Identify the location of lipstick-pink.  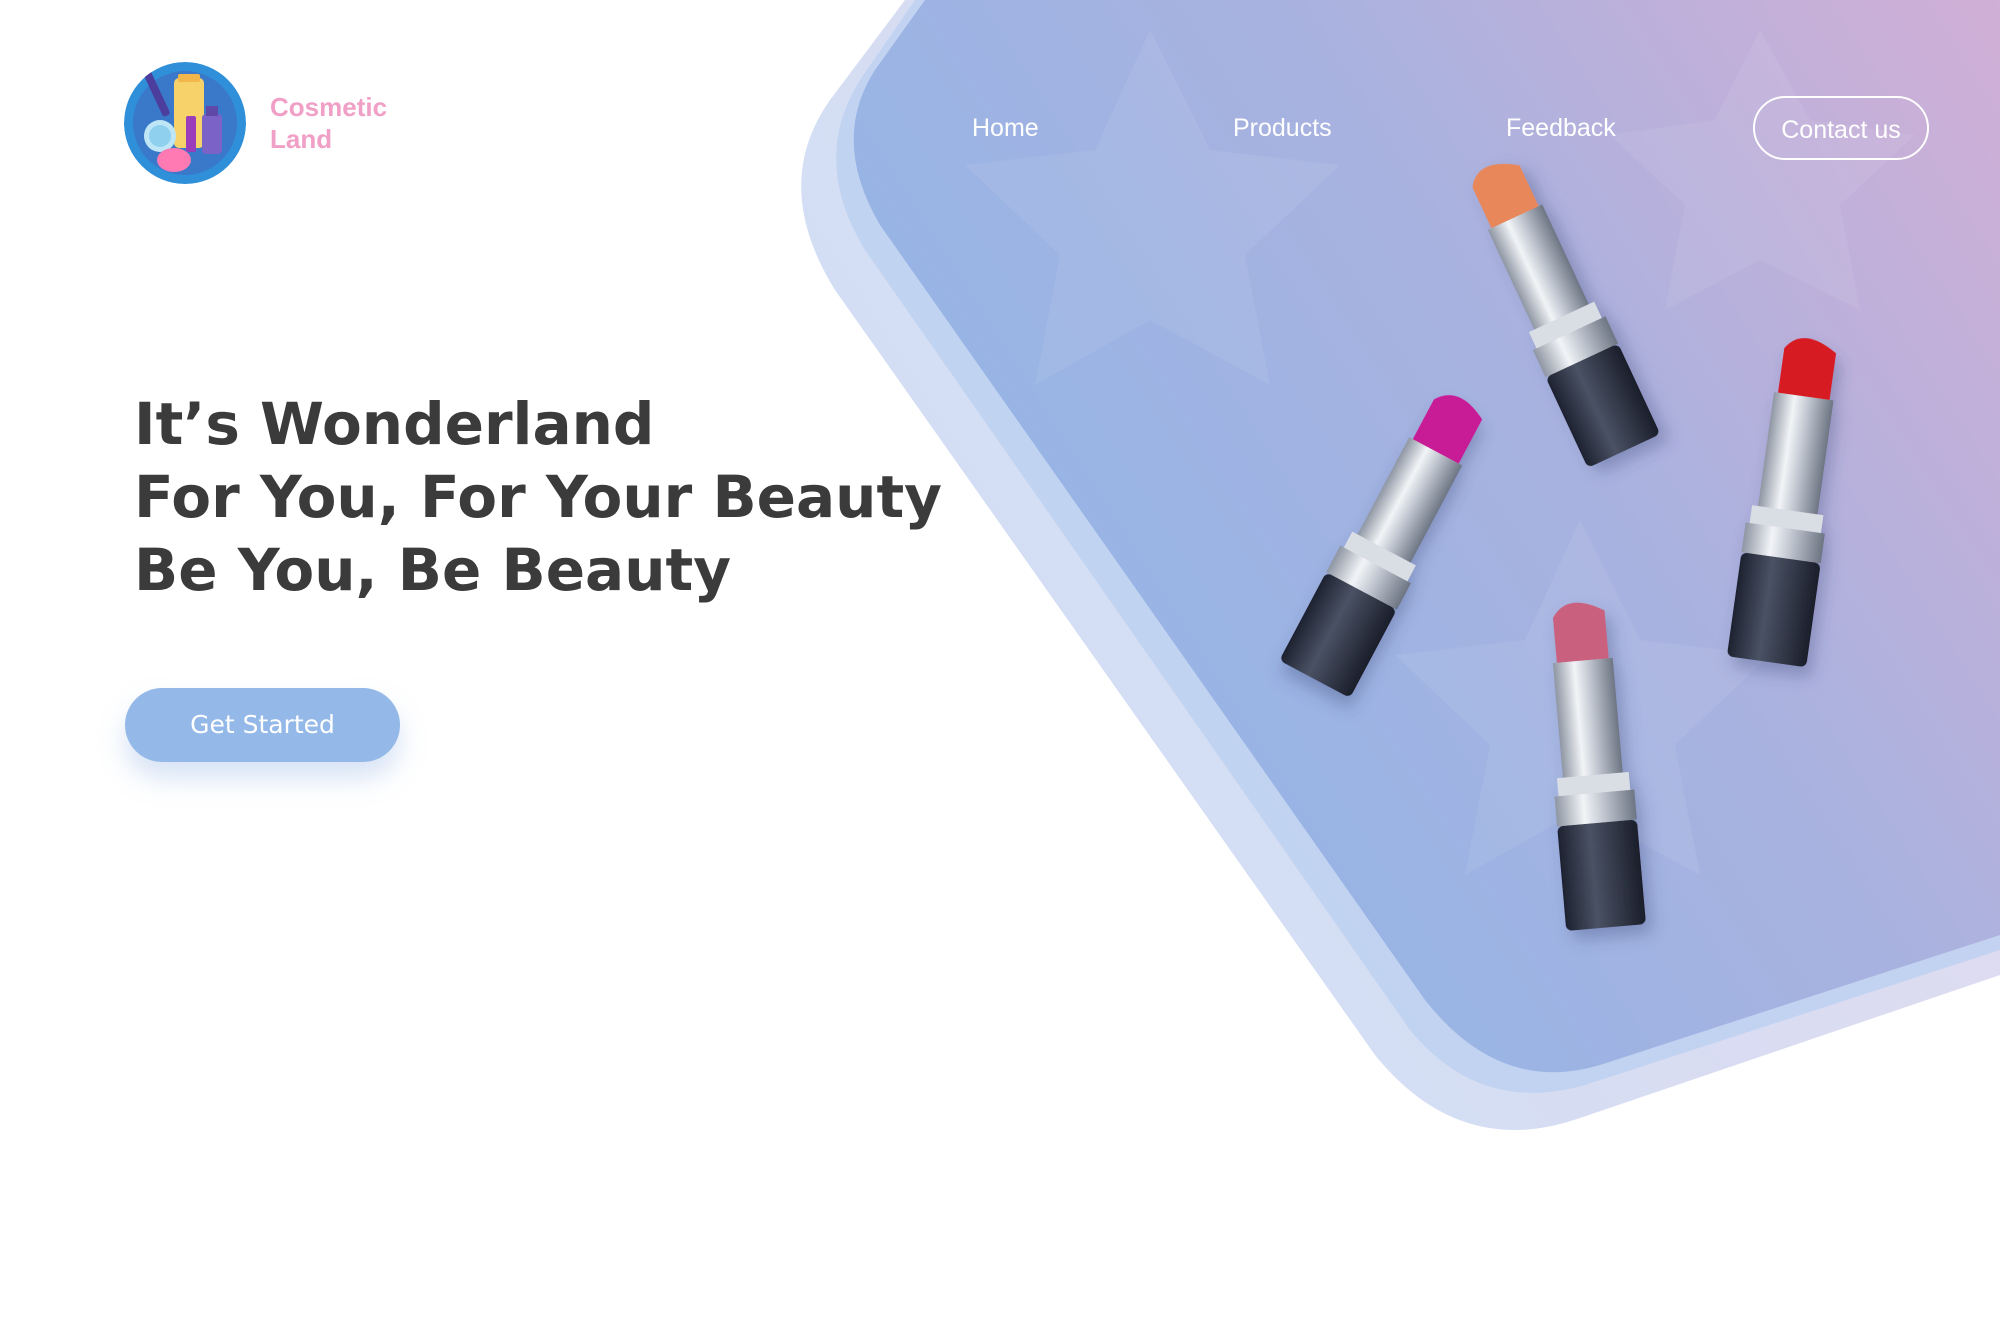
(1599, 766).